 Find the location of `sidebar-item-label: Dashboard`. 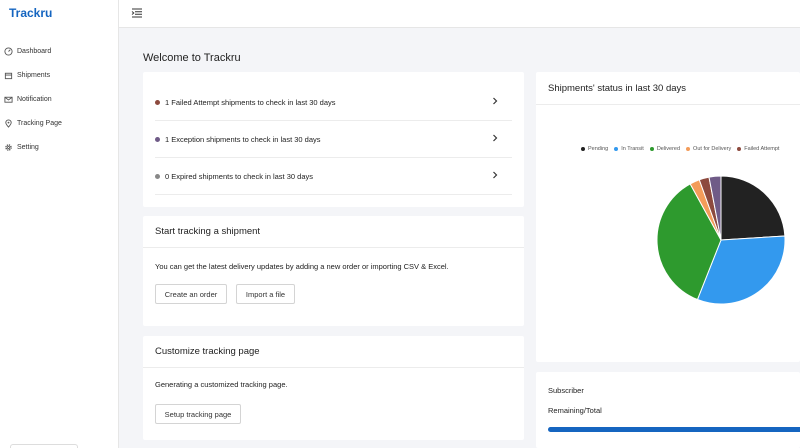

sidebar-item-label: Dashboard is located at coordinates (34, 51).